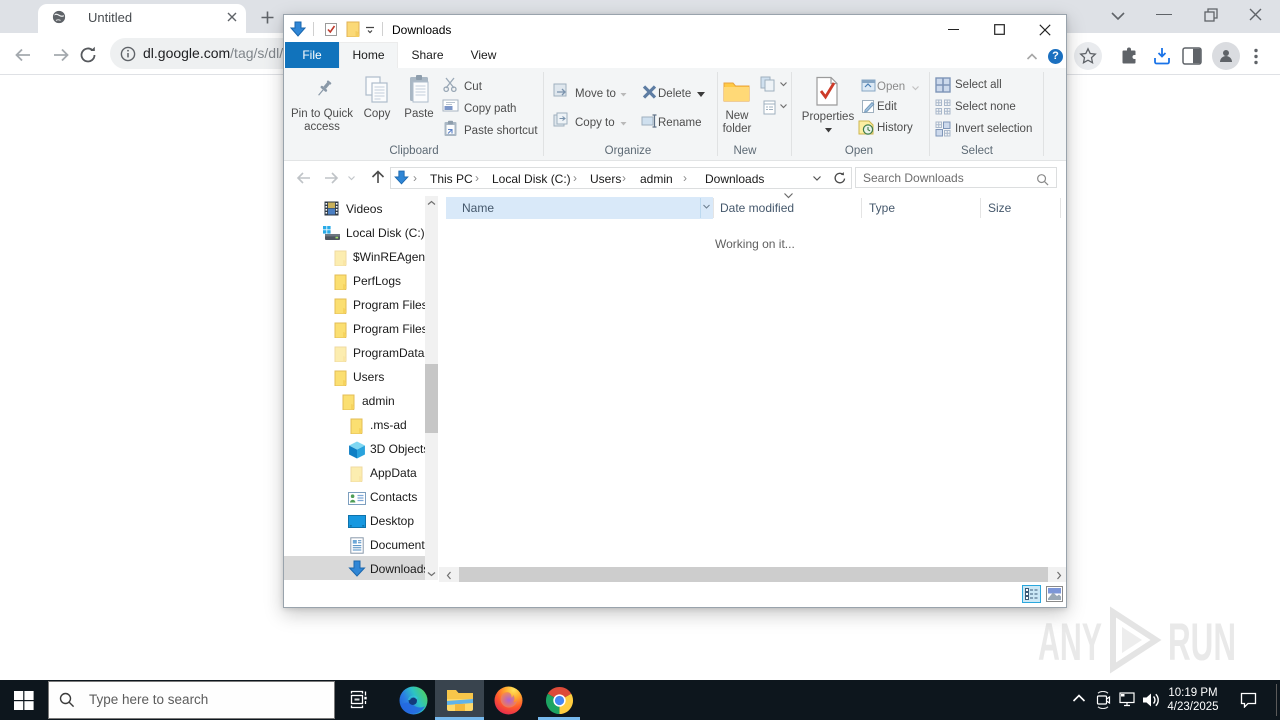  What do you see at coordinates (1070, 642) in the screenshot?
I see `svg-text: ANY` at bounding box center [1070, 642].